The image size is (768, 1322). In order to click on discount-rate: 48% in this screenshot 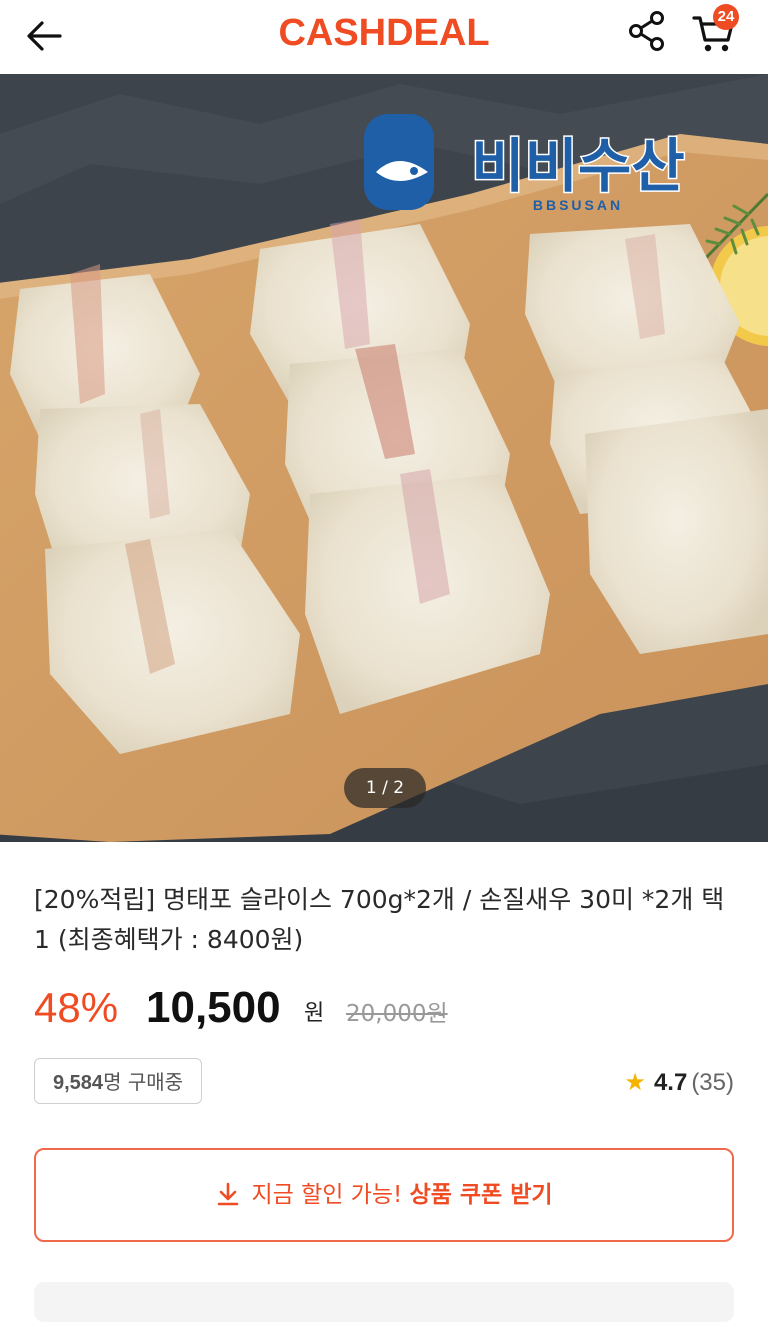, I will do `click(76, 1007)`.